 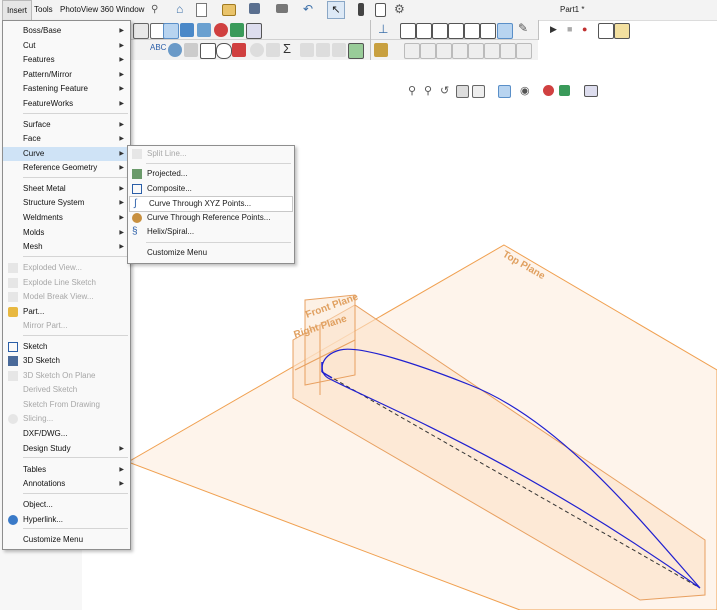 I want to click on home-icon: ⌂, so click(x=179, y=9).